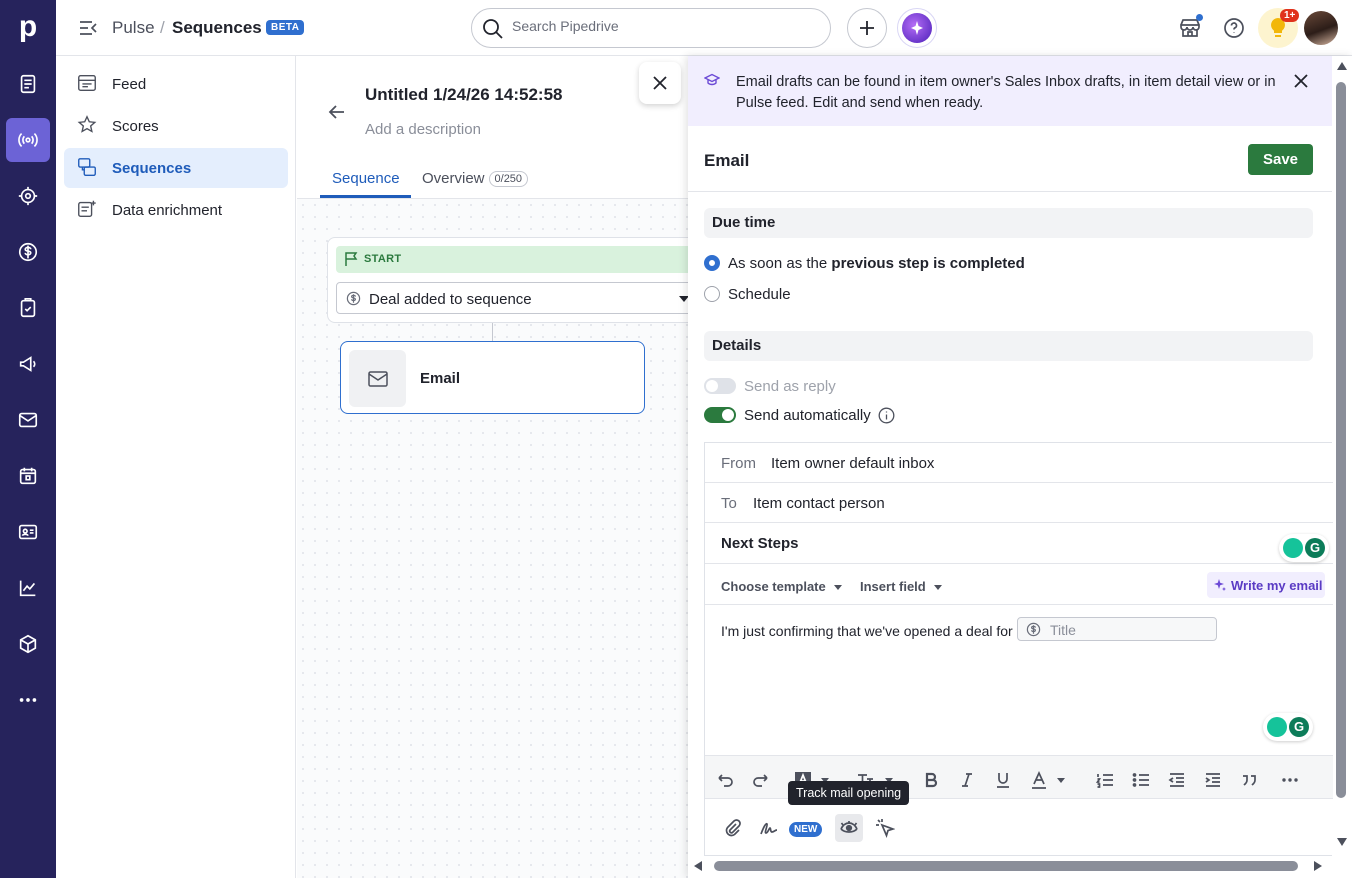 This screenshot has height=878, width=1352. Describe the element at coordinates (885, 828) in the screenshot. I see `track-clicks-icon` at that location.